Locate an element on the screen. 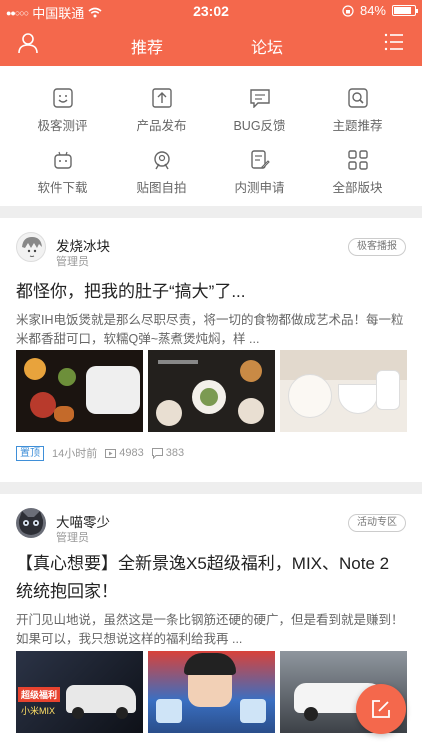  pinned-badge: 置顶 is located at coordinates (30, 453).